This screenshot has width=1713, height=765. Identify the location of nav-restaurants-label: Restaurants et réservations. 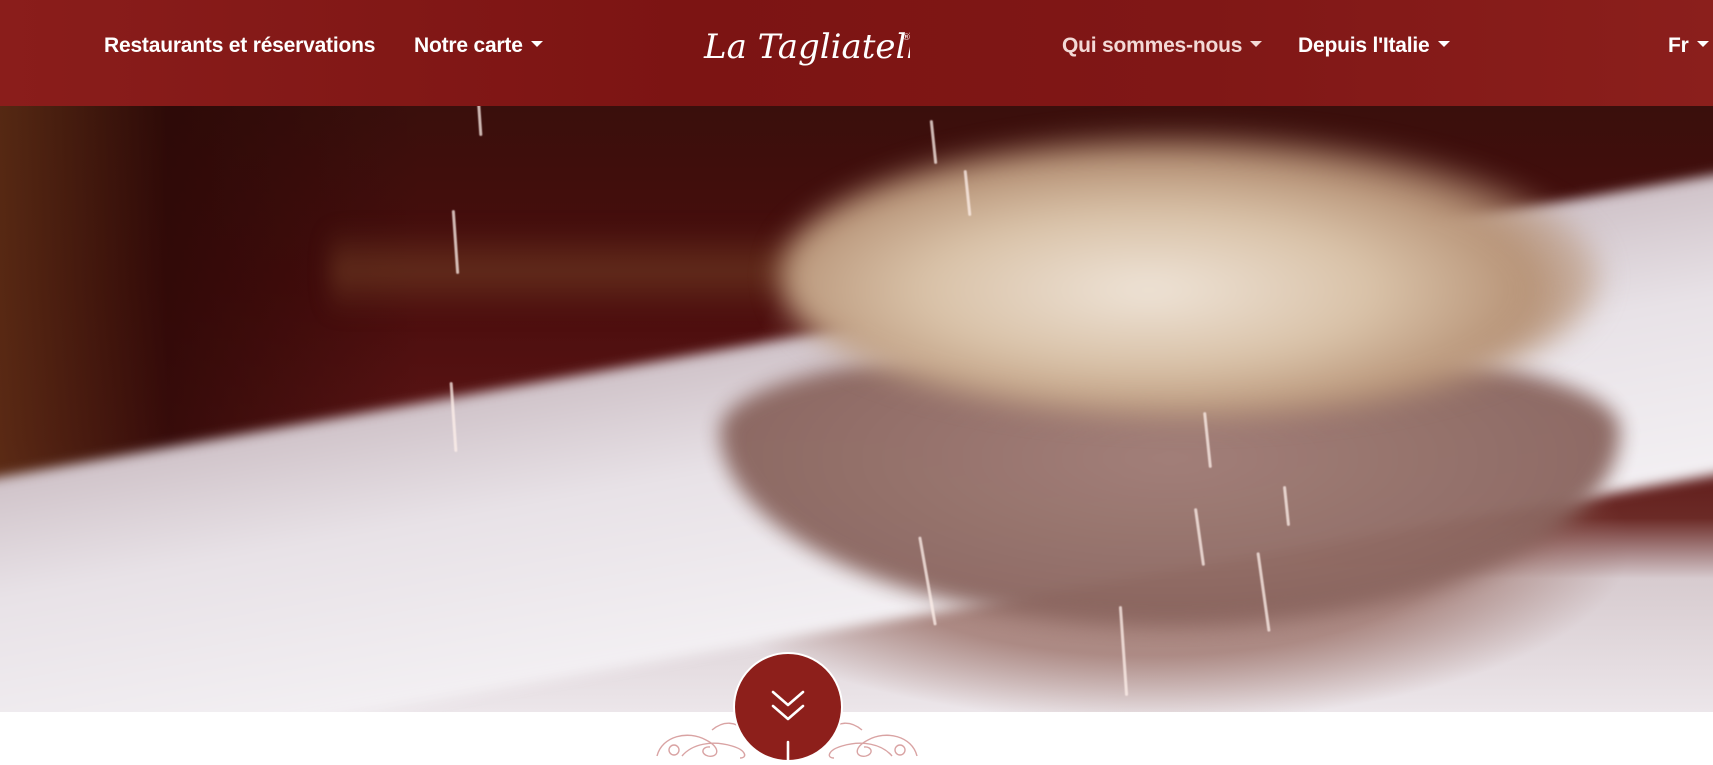
(240, 45).